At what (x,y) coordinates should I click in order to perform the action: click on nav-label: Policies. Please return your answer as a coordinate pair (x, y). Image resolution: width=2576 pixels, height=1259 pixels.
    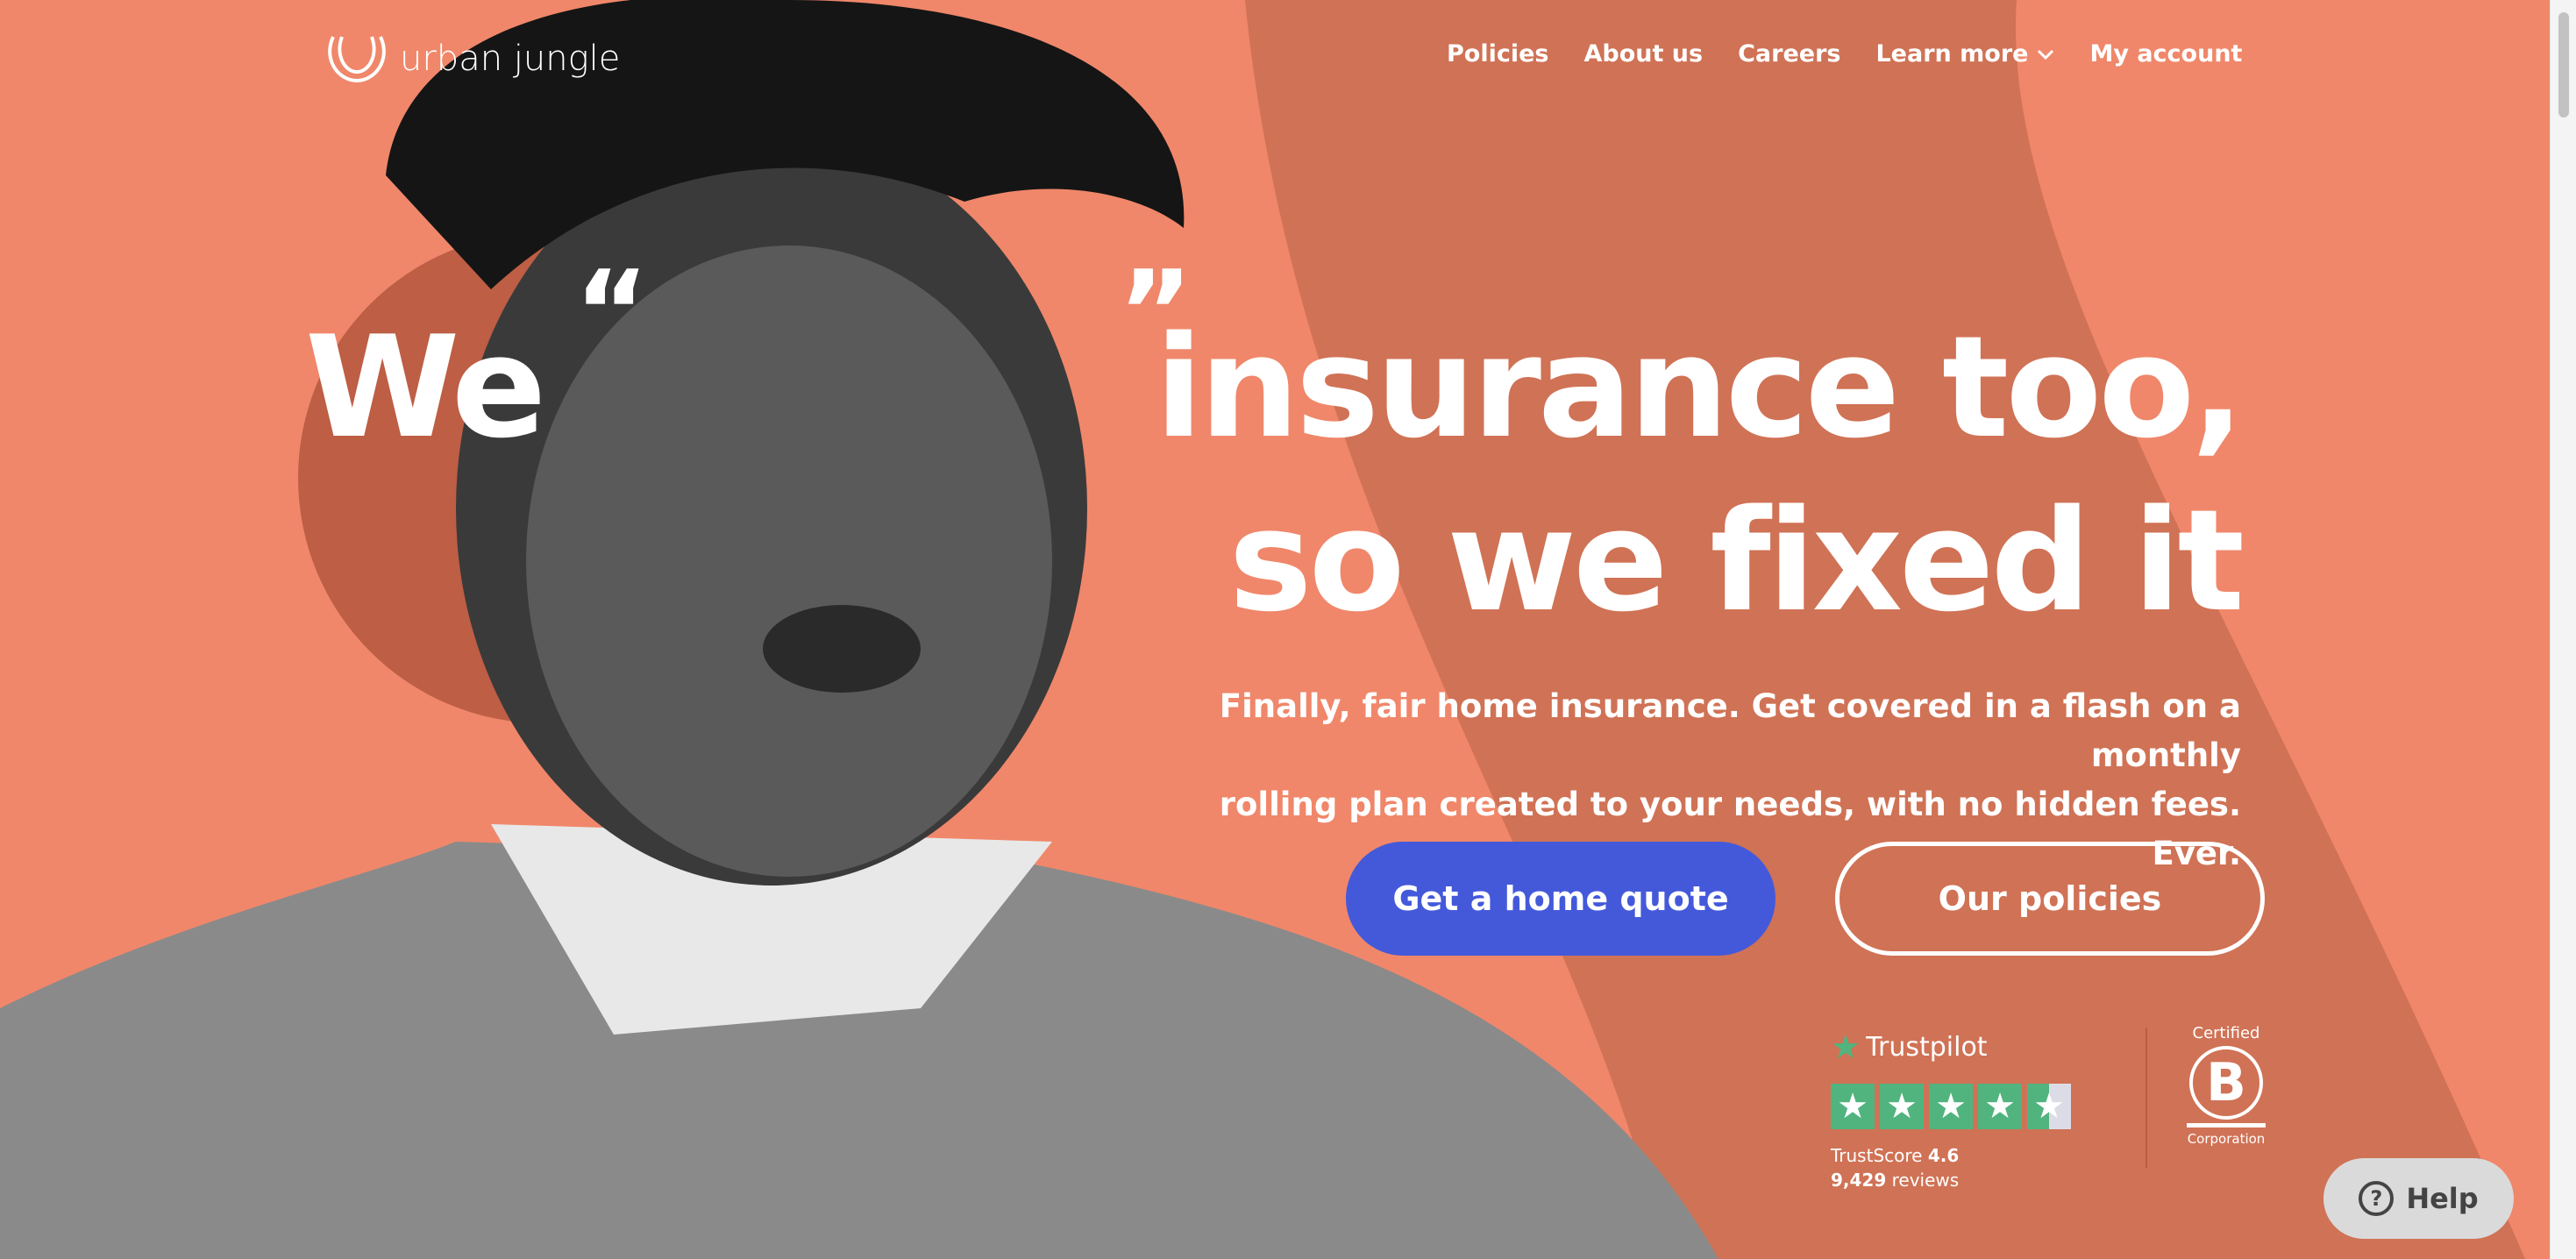
    Looking at the image, I should click on (1498, 54).